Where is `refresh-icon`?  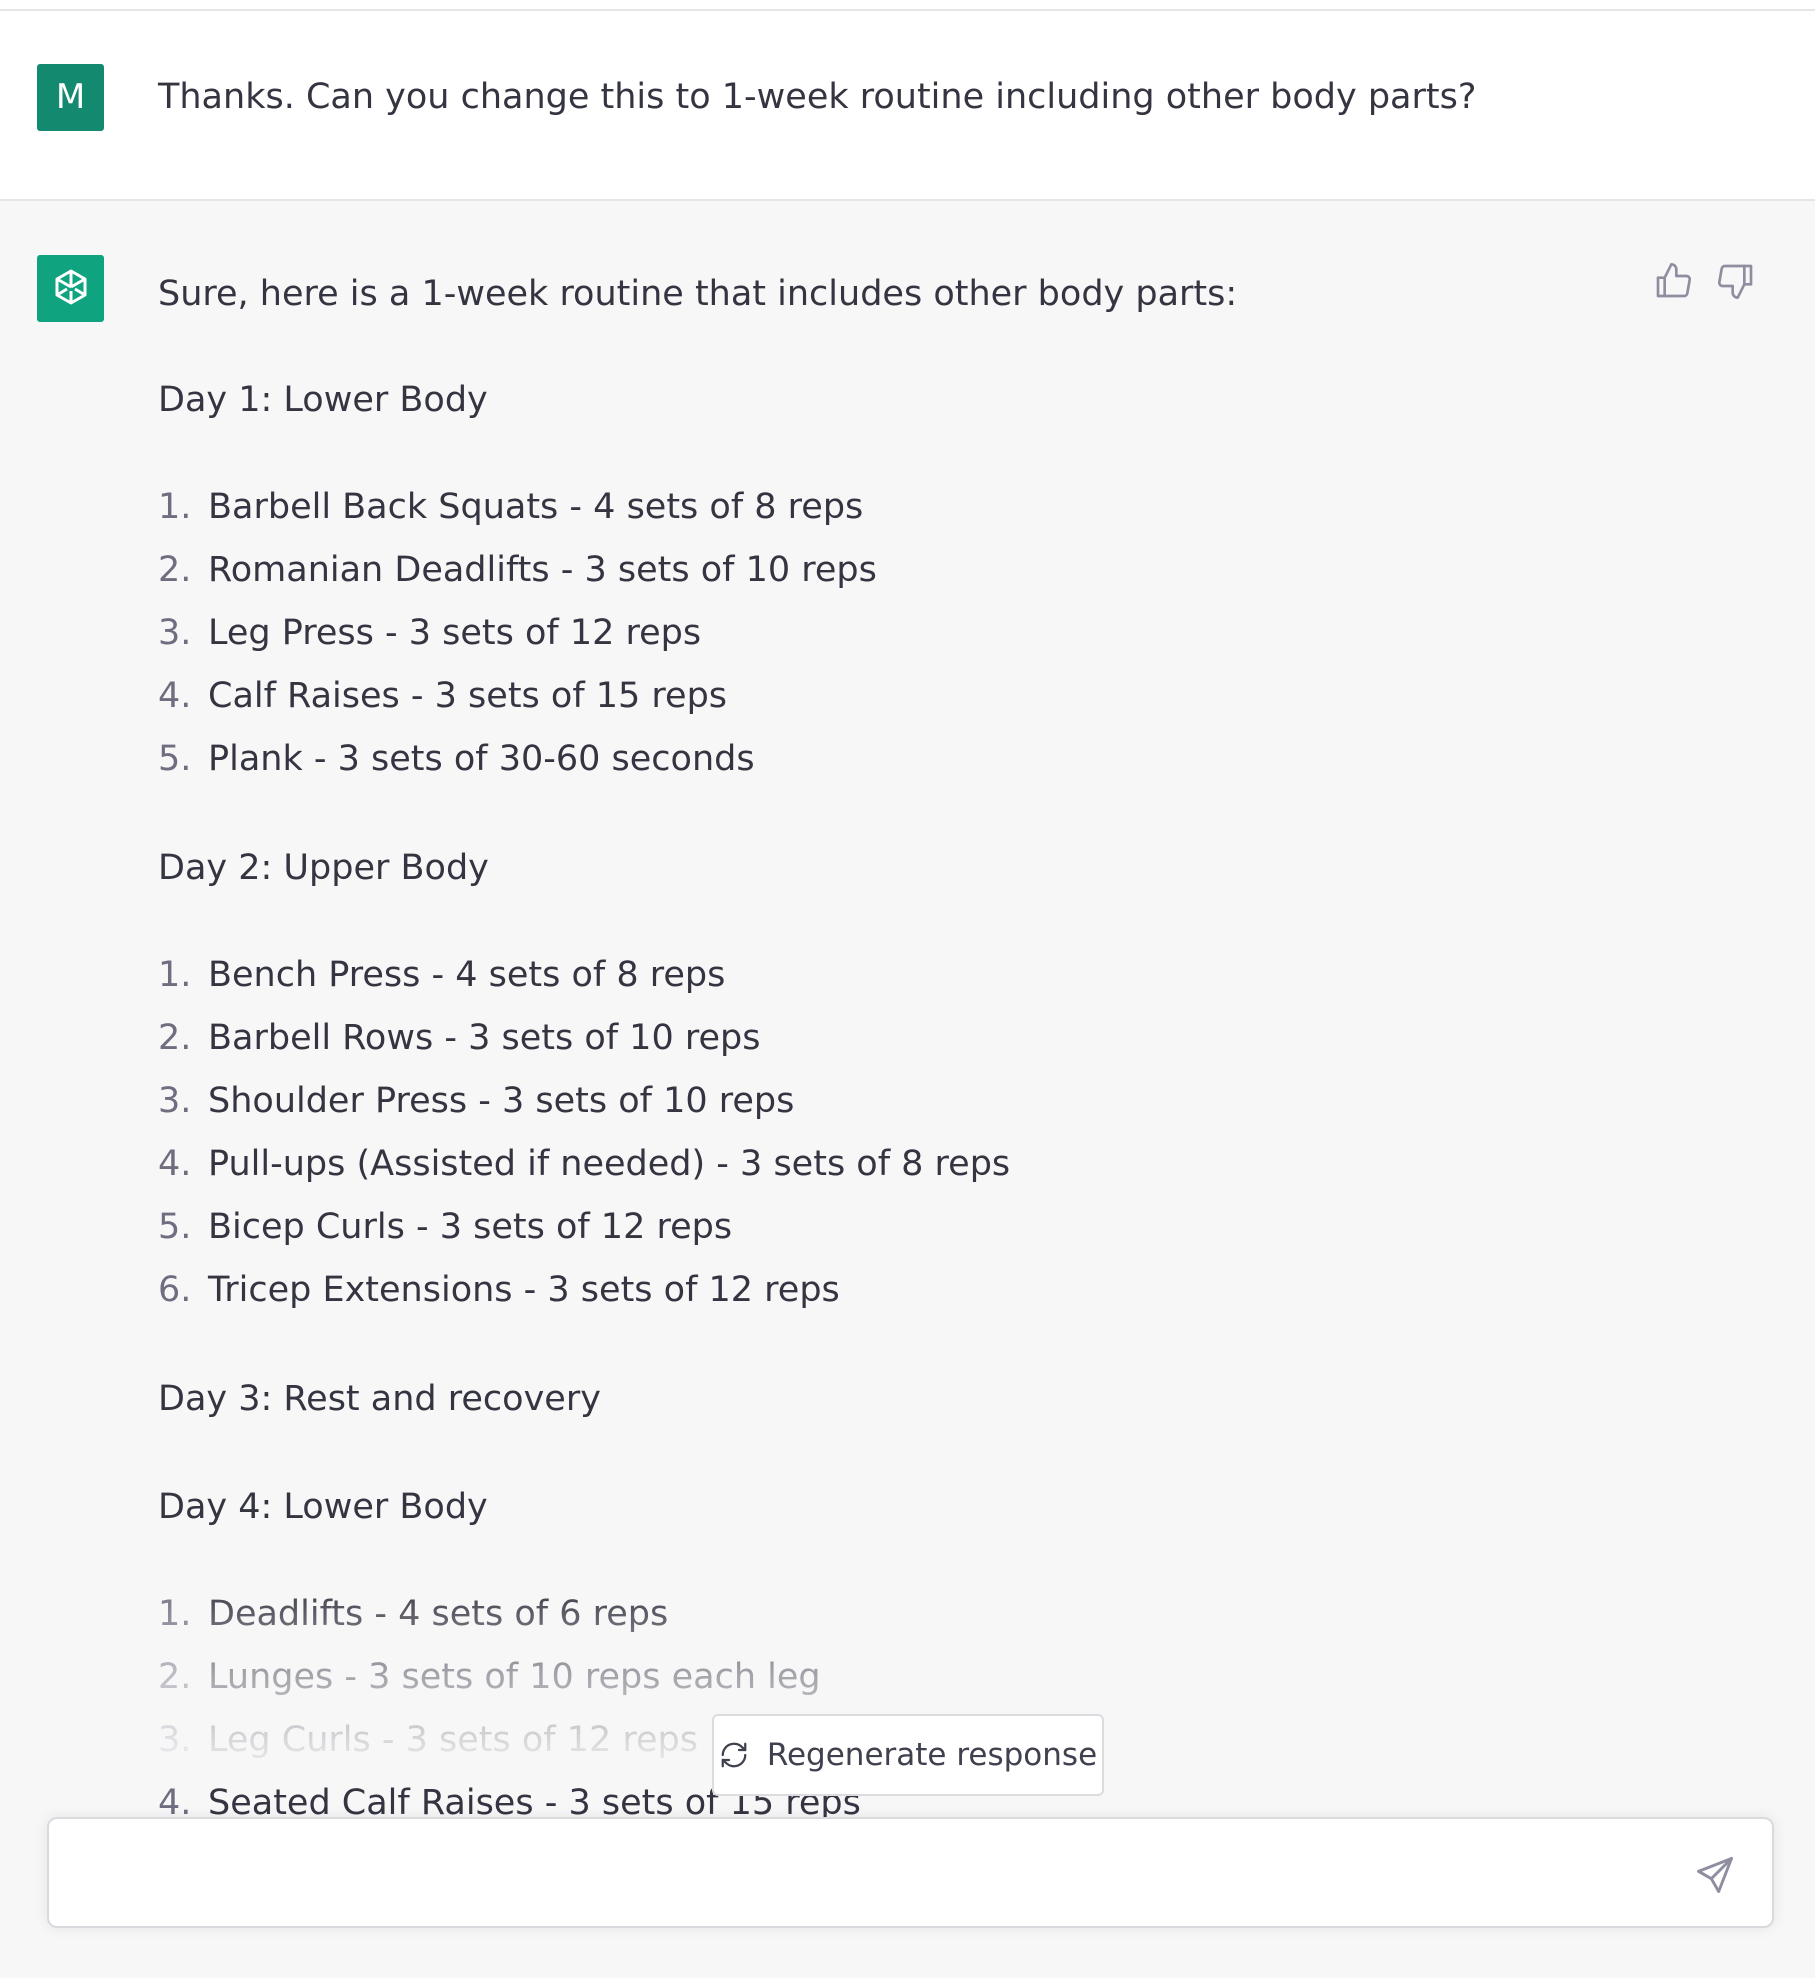 refresh-icon is located at coordinates (734, 1755).